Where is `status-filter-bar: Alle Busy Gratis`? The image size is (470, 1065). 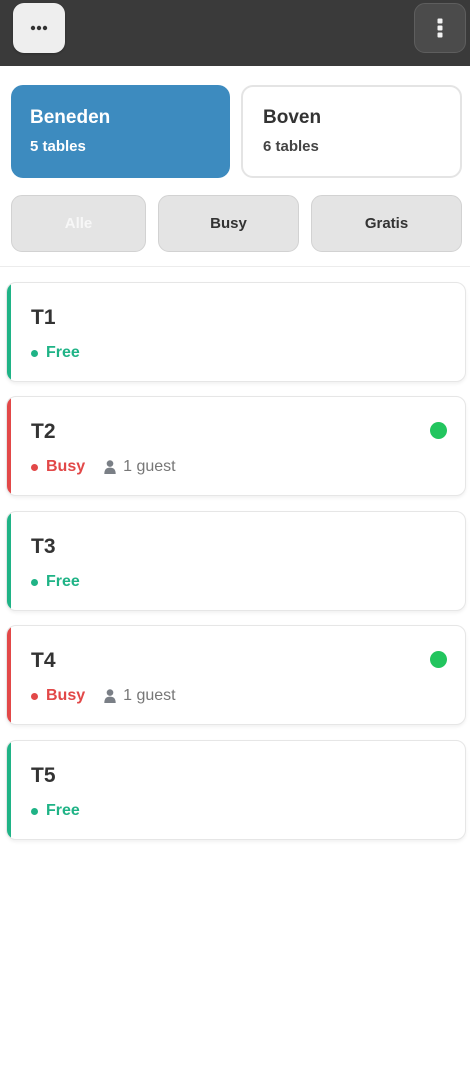 status-filter-bar: Alle Busy Gratis is located at coordinates (236, 224).